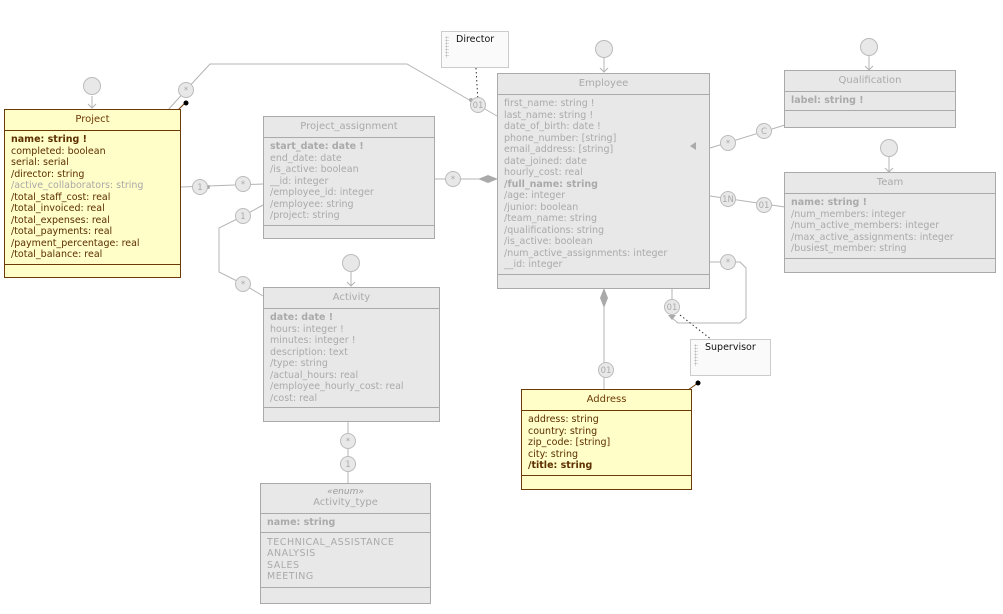 This screenshot has height=614, width=1003. Describe the element at coordinates (58, 151) in the screenshot. I see `class-attribute: completed: boolean` at that location.